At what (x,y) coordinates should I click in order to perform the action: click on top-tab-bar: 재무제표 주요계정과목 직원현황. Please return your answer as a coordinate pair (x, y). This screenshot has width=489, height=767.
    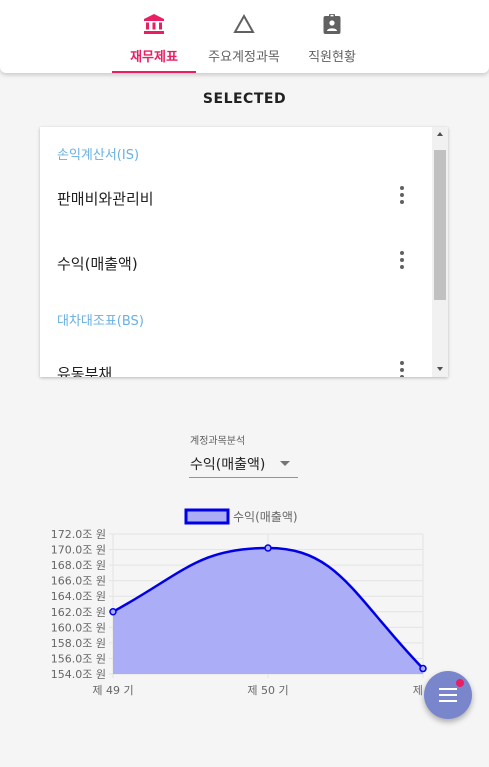
    Looking at the image, I should click on (244, 36).